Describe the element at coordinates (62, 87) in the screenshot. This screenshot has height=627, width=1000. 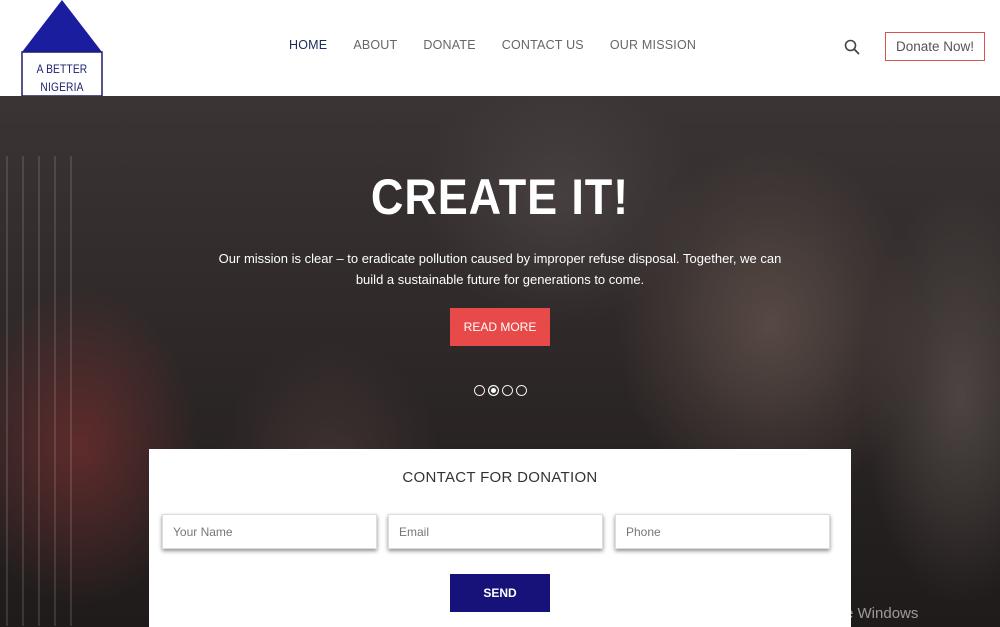
I see `logo-line-2: NIGERIA` at that location.